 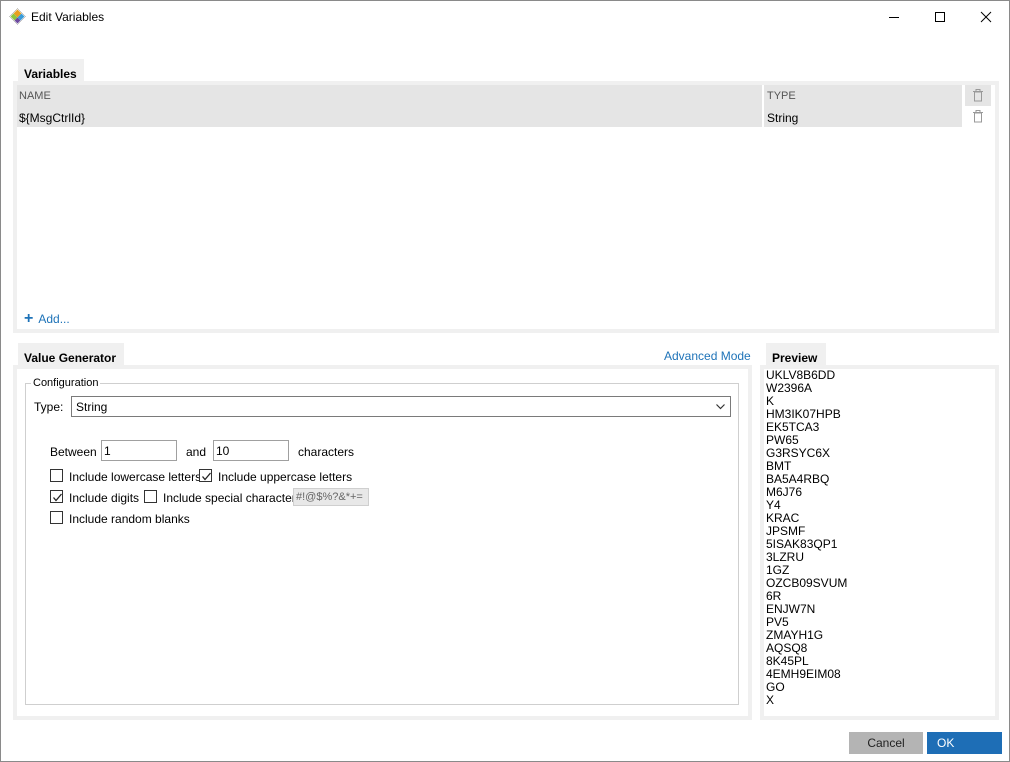 What do you see at coordinates (150, 496) in the screenshot?
I see `special-chars-checkbox` at bounding box center [150, 496].